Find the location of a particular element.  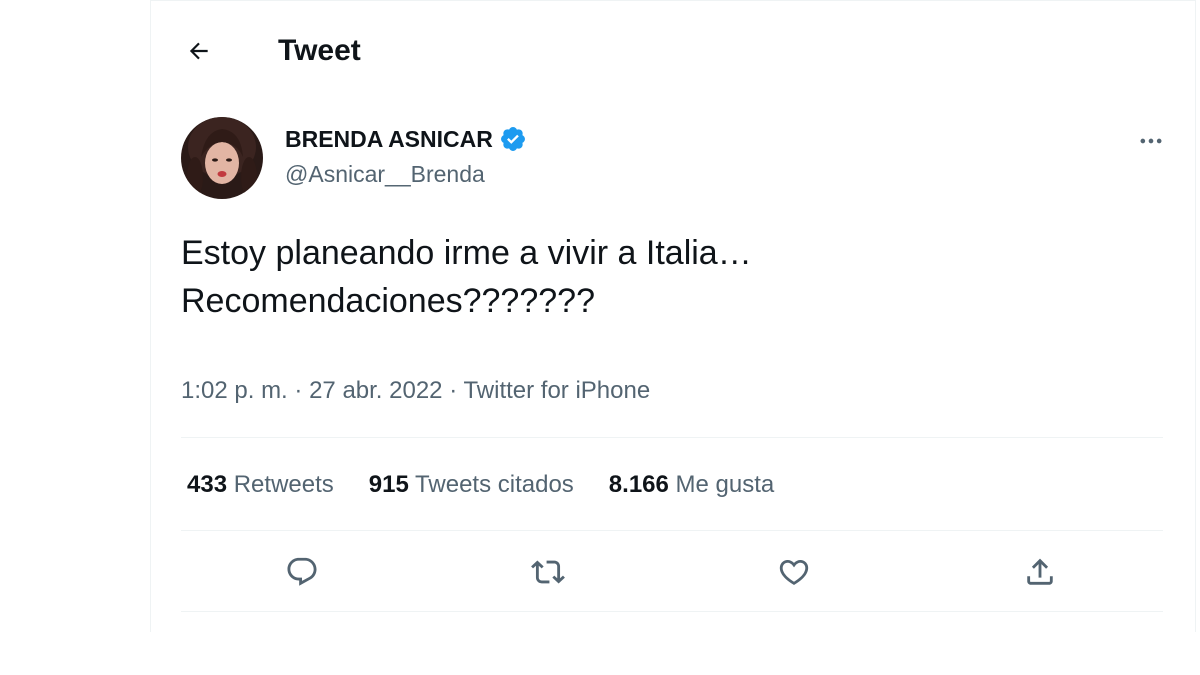

retweets-stat: 433 Retweets is located at coordinates (260, 485).